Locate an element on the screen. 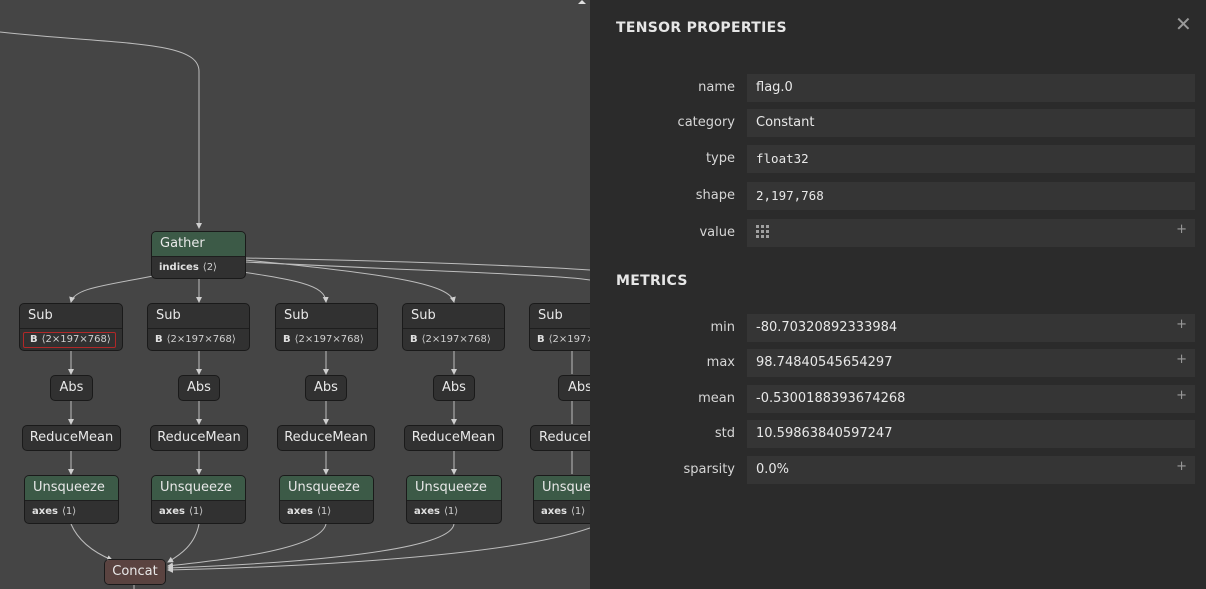 This screenshot has height=589, width=1206. metric-value-text: -0.5300188393674268 is located at coordinates (831, 398).